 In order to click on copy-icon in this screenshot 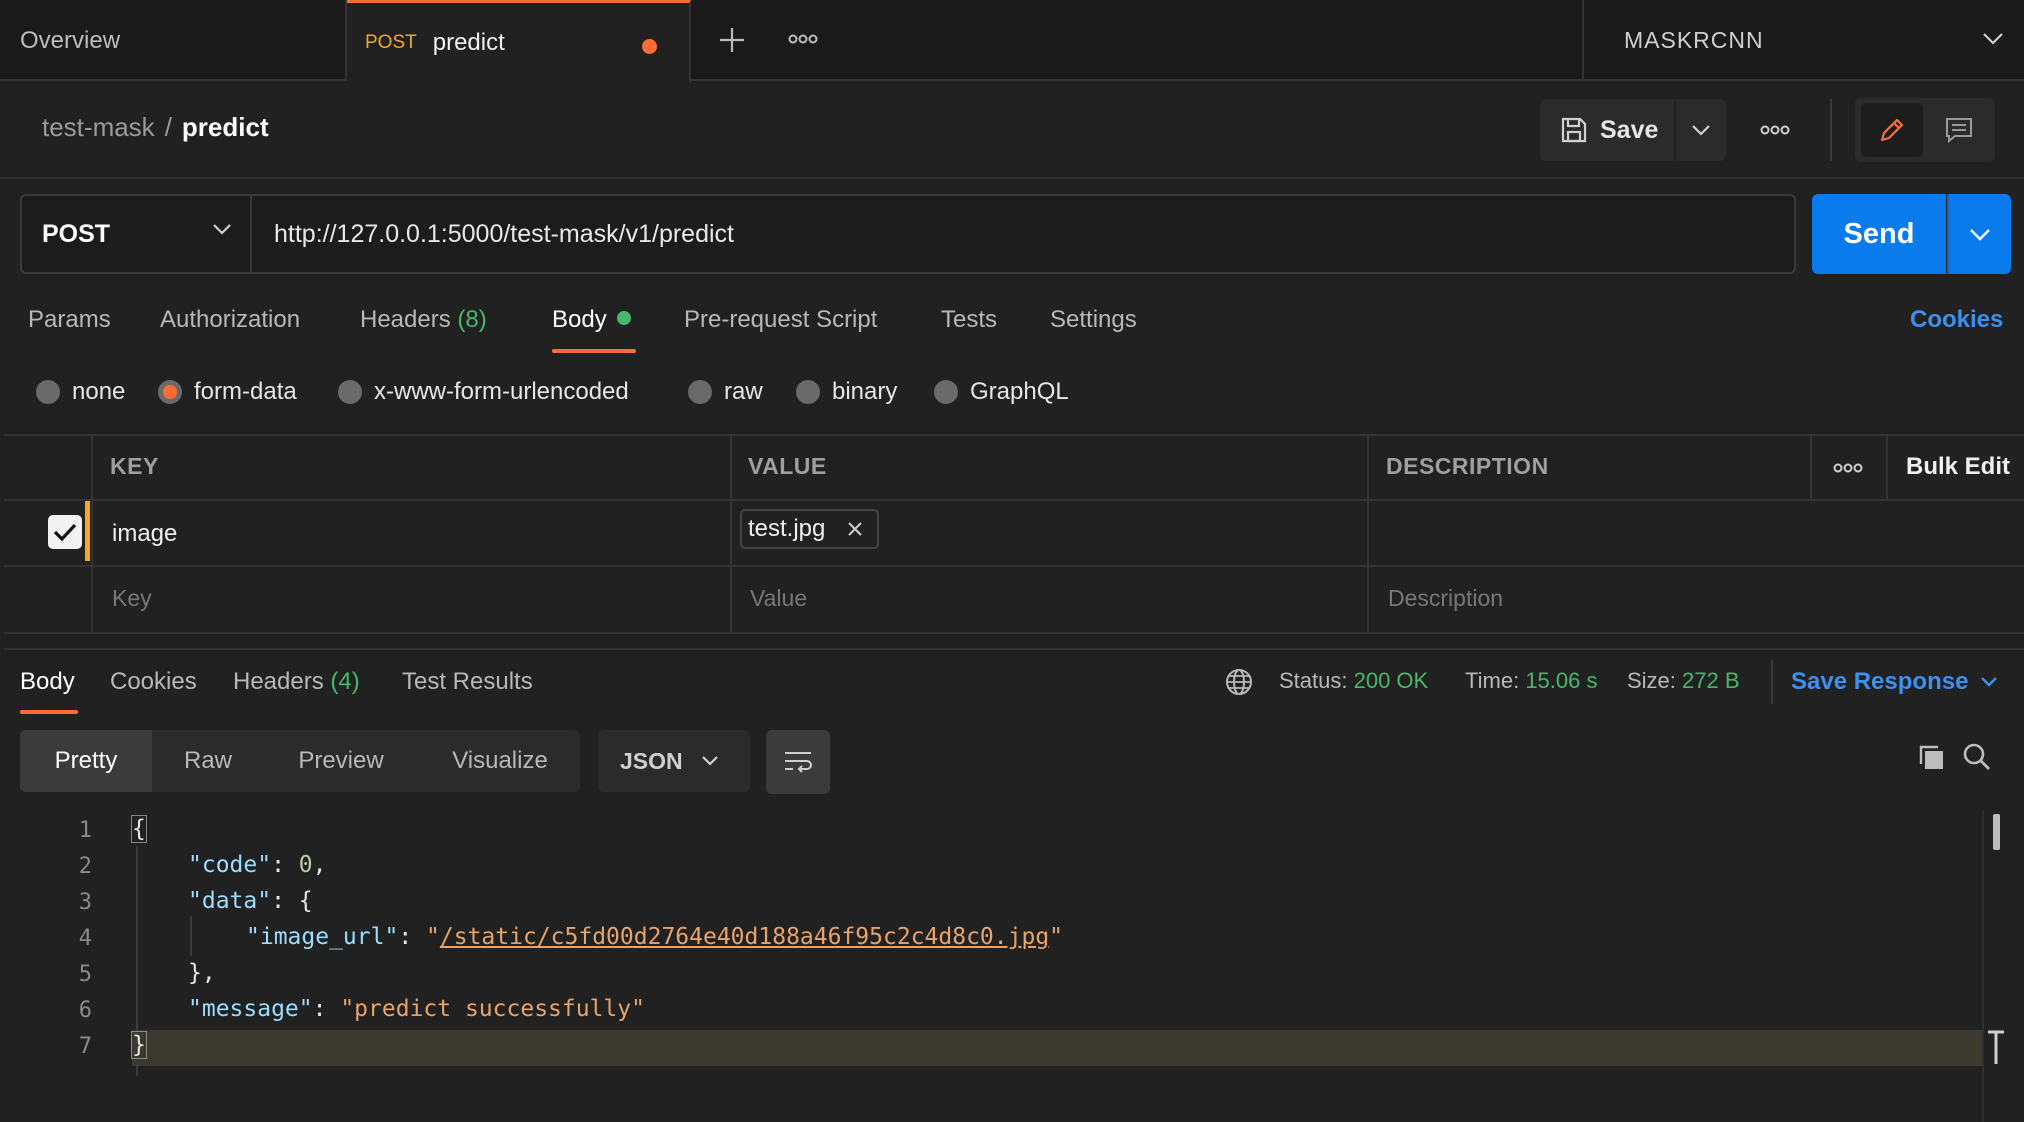, I will do `click(1931, 757)`.